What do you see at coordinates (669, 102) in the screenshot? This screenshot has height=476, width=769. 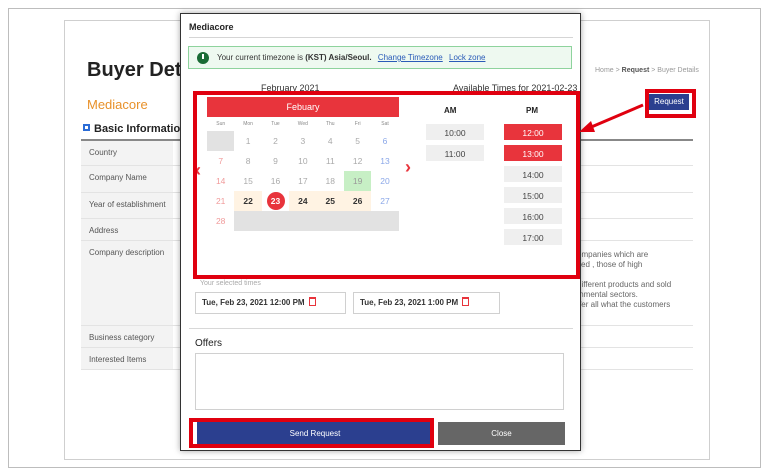 I see `request-button: Request` at bounding box center [669, 102].